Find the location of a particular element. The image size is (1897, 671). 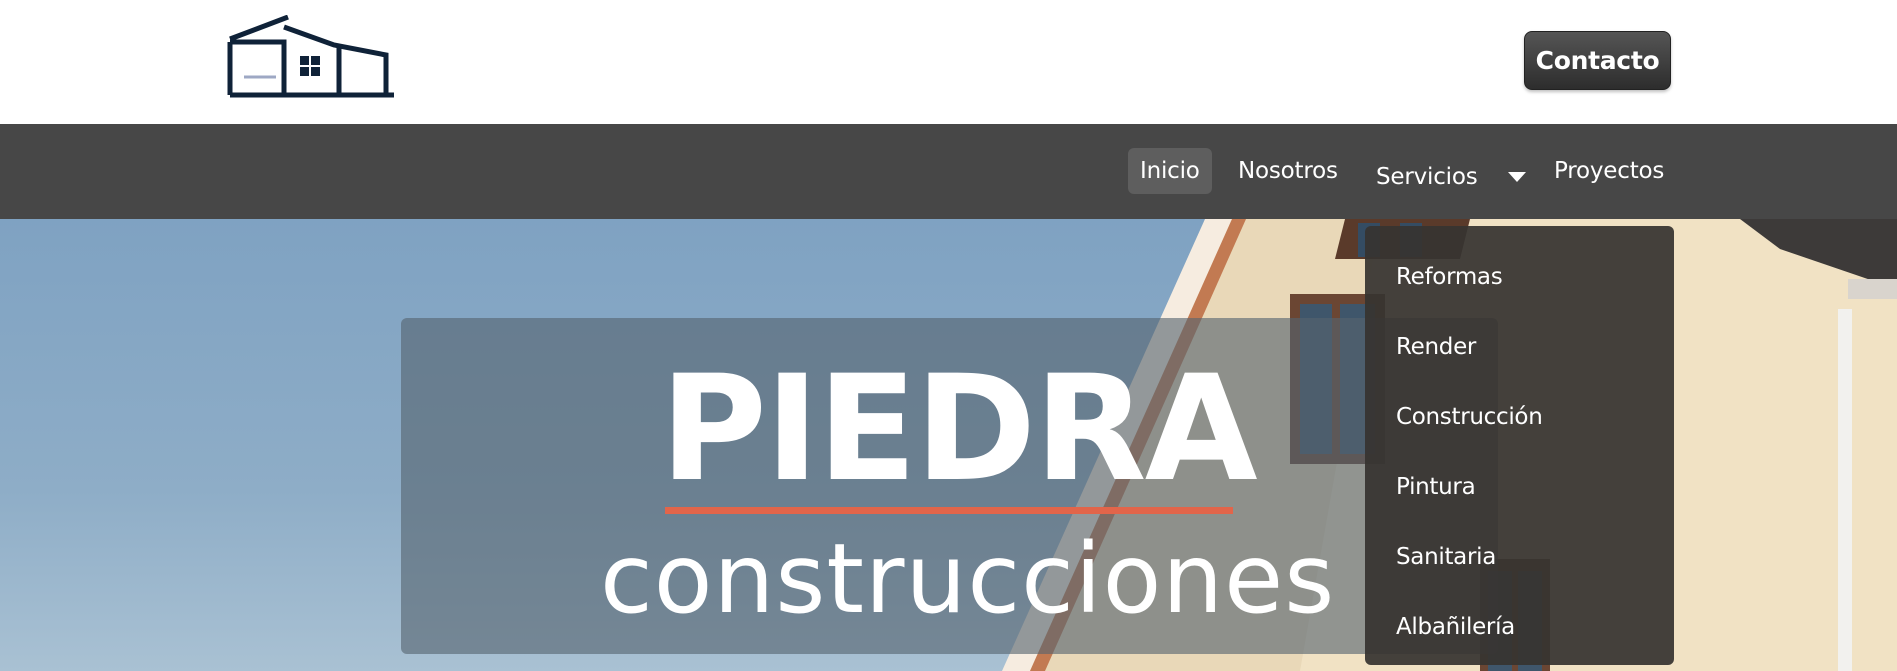

contact-button: Contacto is located at coordinates (1597, 60).